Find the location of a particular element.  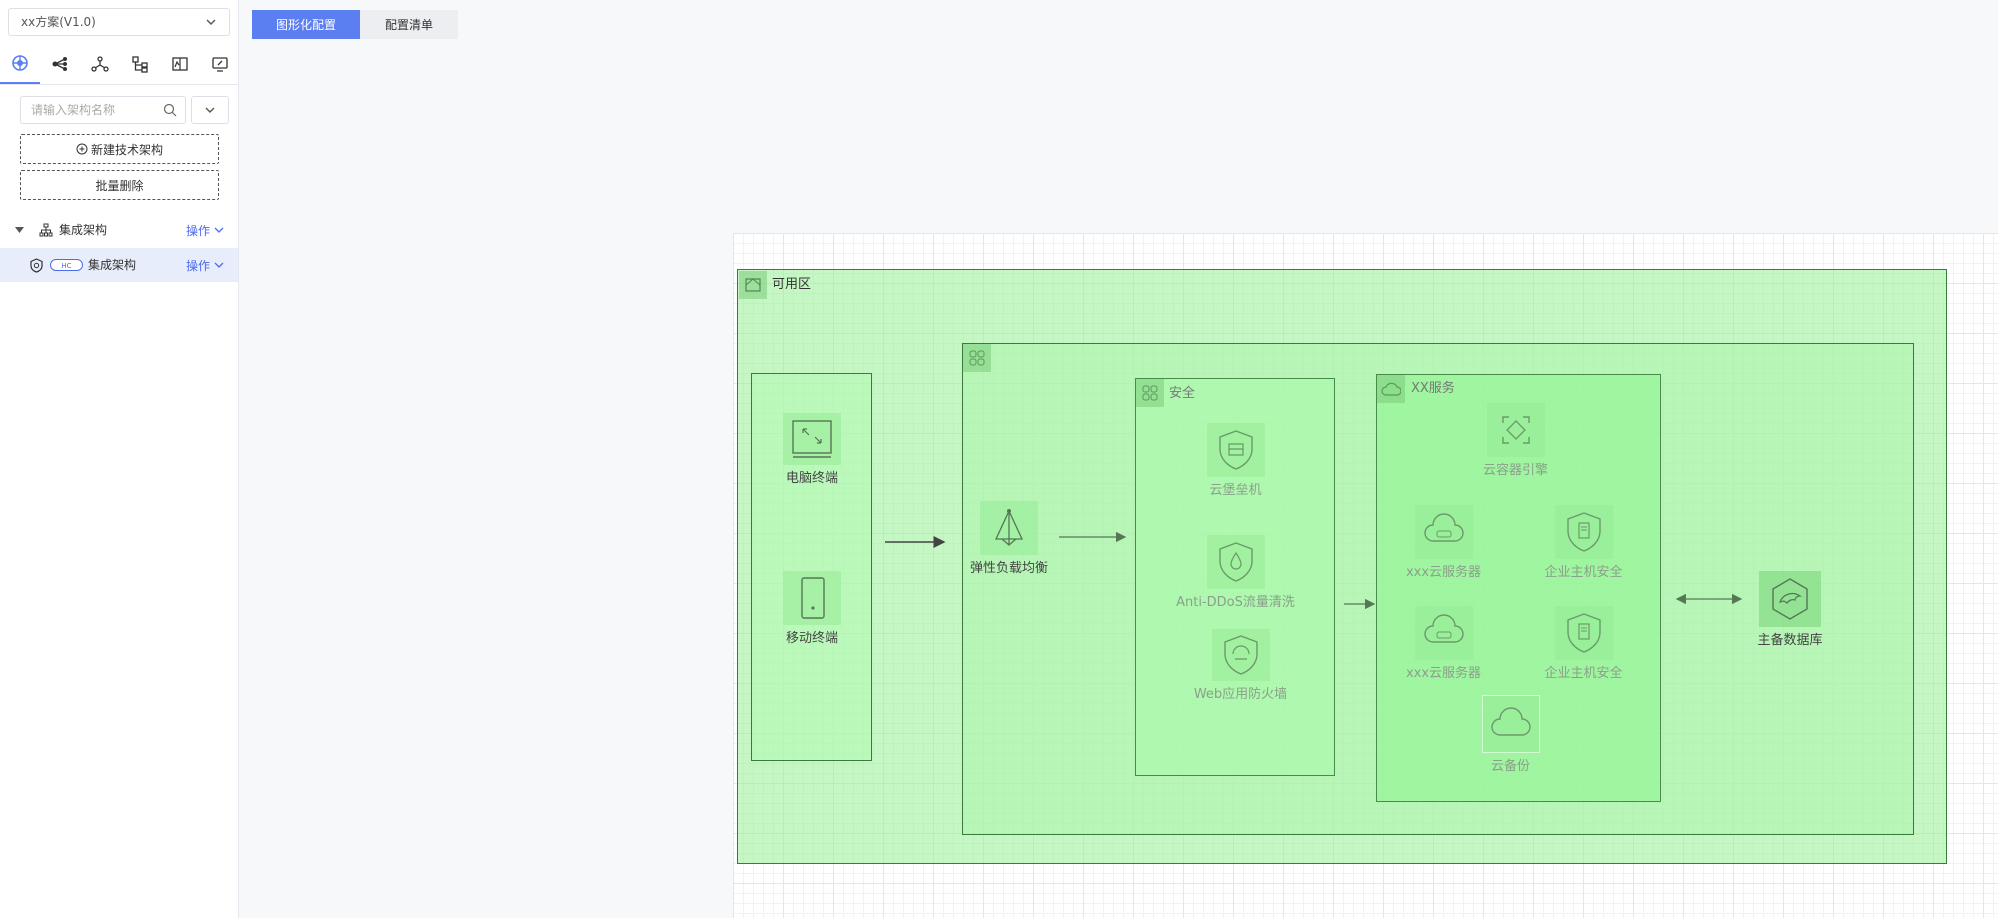

hierarchy-tab-icon is located at coordinates (140, 64).